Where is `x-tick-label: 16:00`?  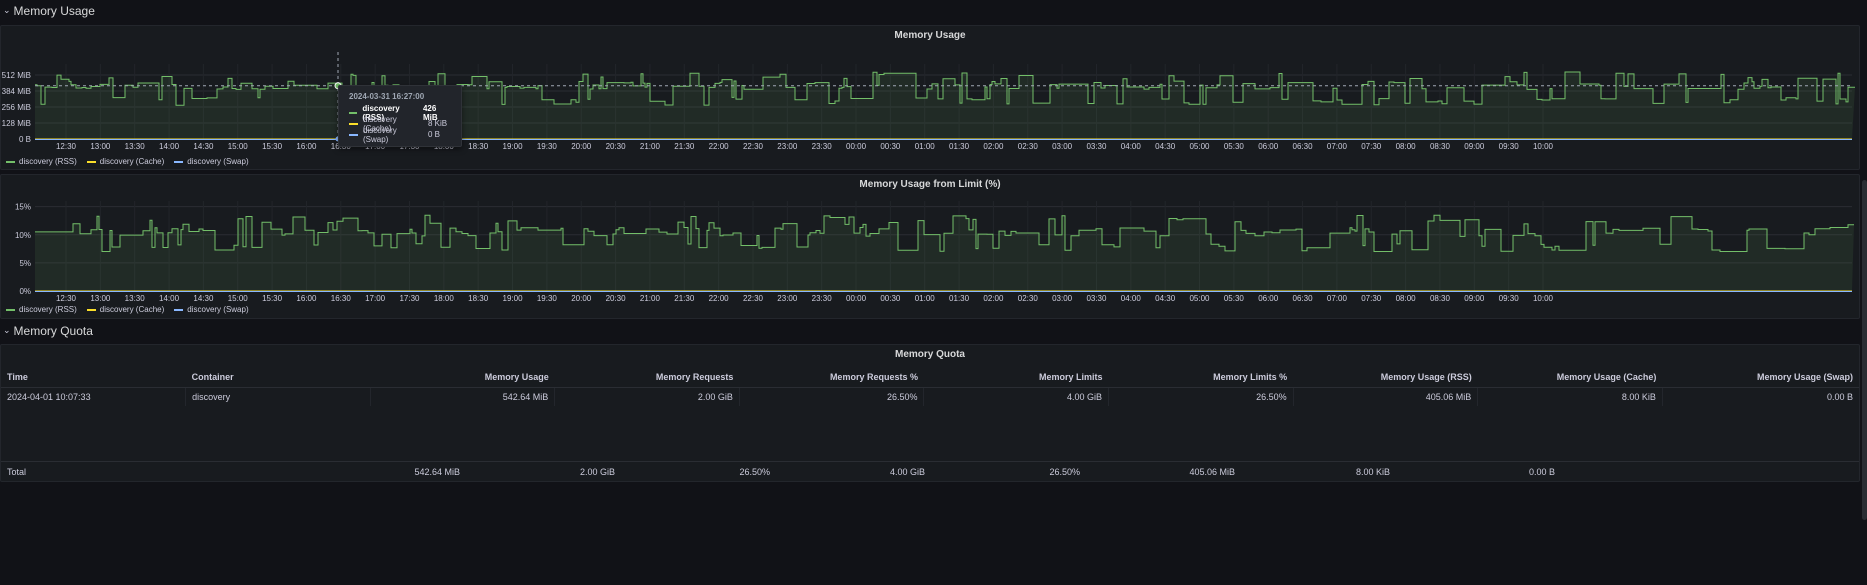 x-tick-label: 16:00 is located at coordinates (306, 298).